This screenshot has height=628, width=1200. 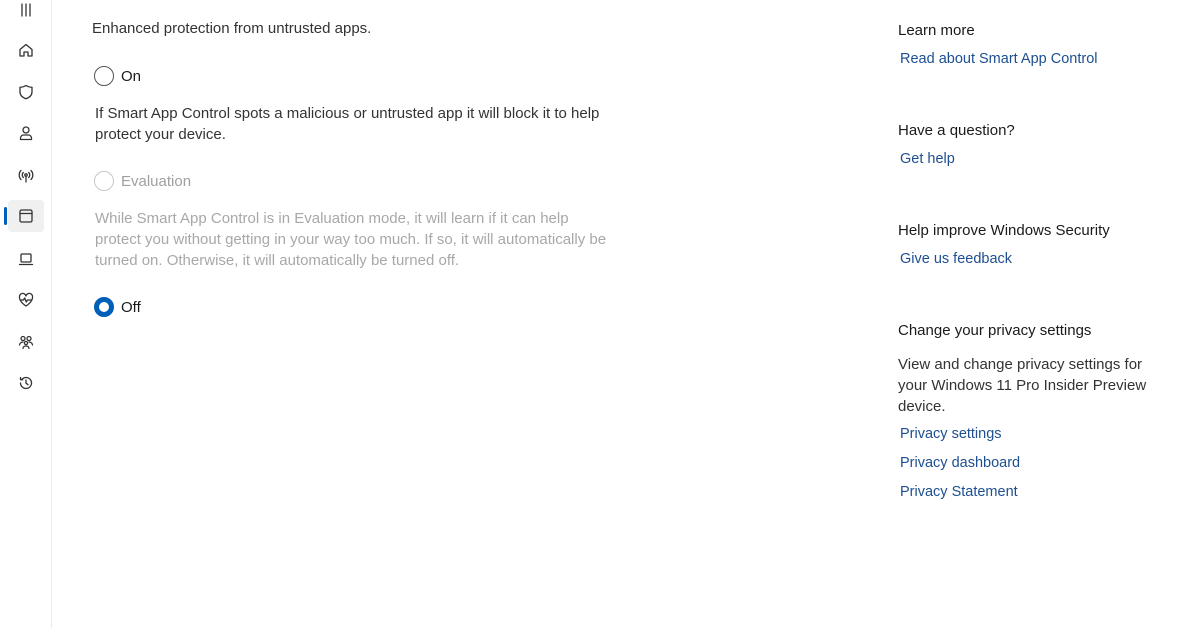 I want to click on improve-heading: Help improve Windows Security, so click(x=1004, y=230).